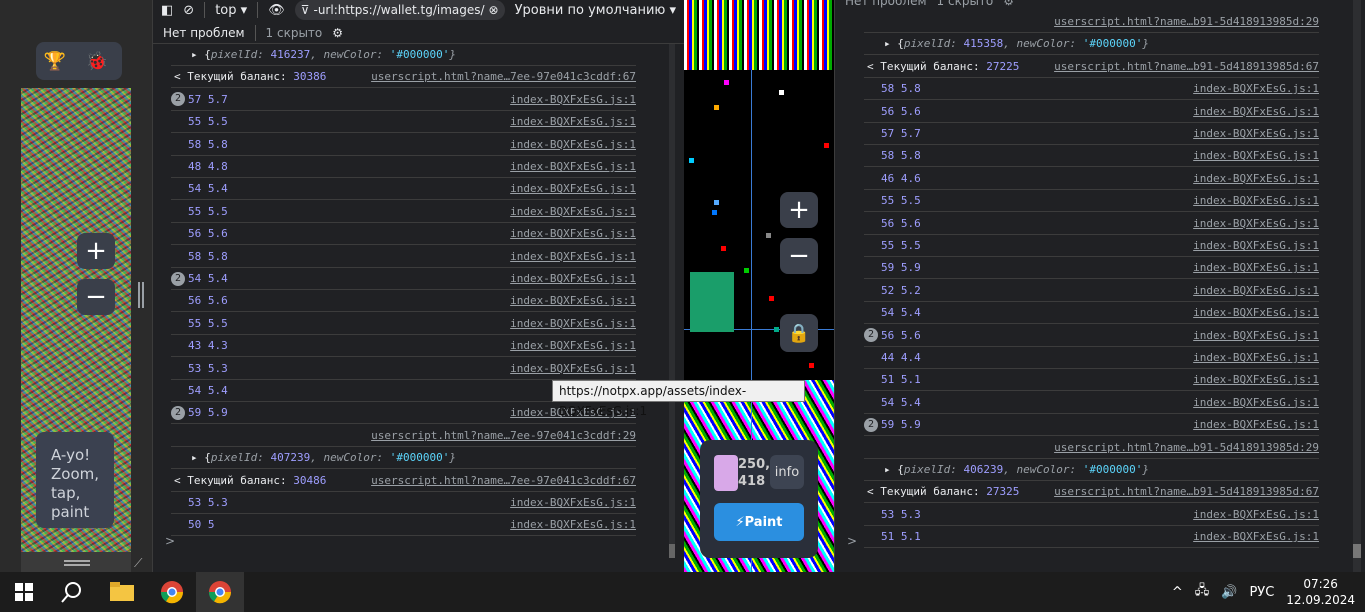 This screenshot has width=1365, height=612. What do you see at coordinates (122, 592) in the screenshot?
I see `file-explorer-icon` at bounding box center [122, 592].